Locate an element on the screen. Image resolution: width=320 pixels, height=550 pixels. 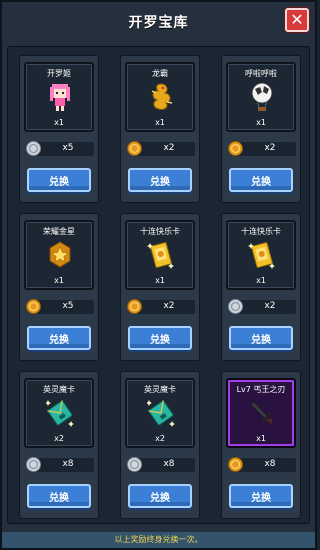
item-name: 荣耀金星 is located at coordinates (59, 231).